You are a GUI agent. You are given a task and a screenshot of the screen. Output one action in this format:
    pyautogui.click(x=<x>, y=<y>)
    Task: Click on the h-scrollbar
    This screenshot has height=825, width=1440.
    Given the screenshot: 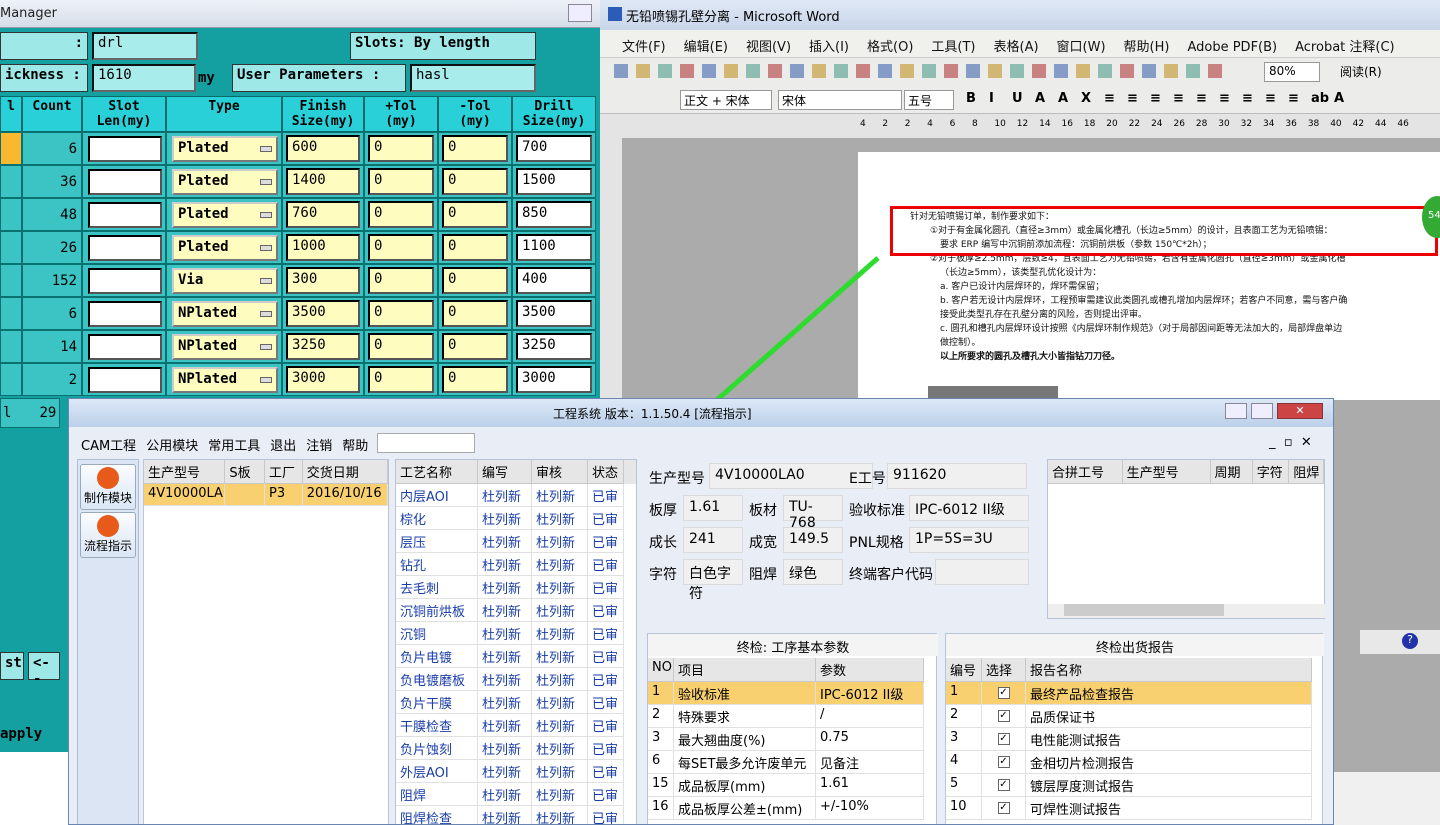 What is the action you would take?
    pyautogui.click(x=1187, y=611)
    